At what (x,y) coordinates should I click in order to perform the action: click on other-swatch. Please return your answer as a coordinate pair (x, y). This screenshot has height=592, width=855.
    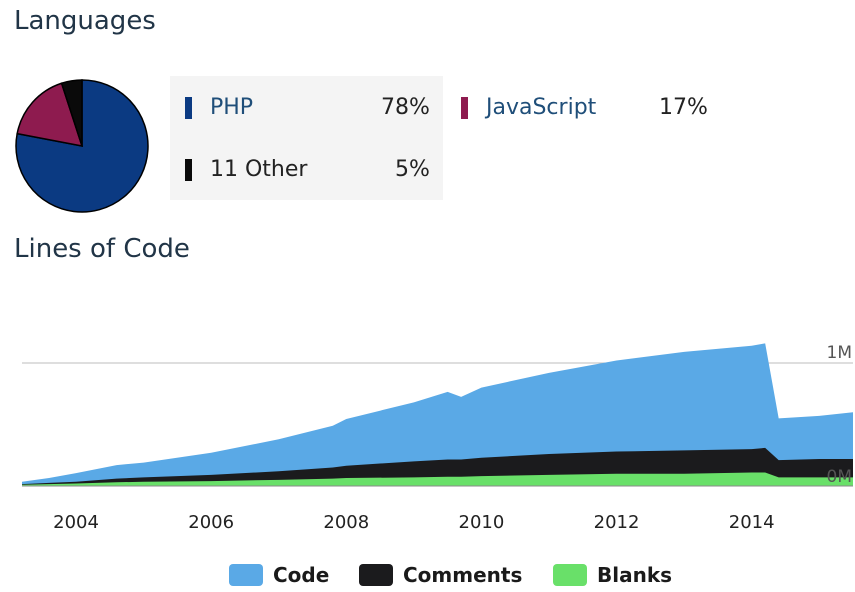
    Looking at the image, I should click on (188, 169).